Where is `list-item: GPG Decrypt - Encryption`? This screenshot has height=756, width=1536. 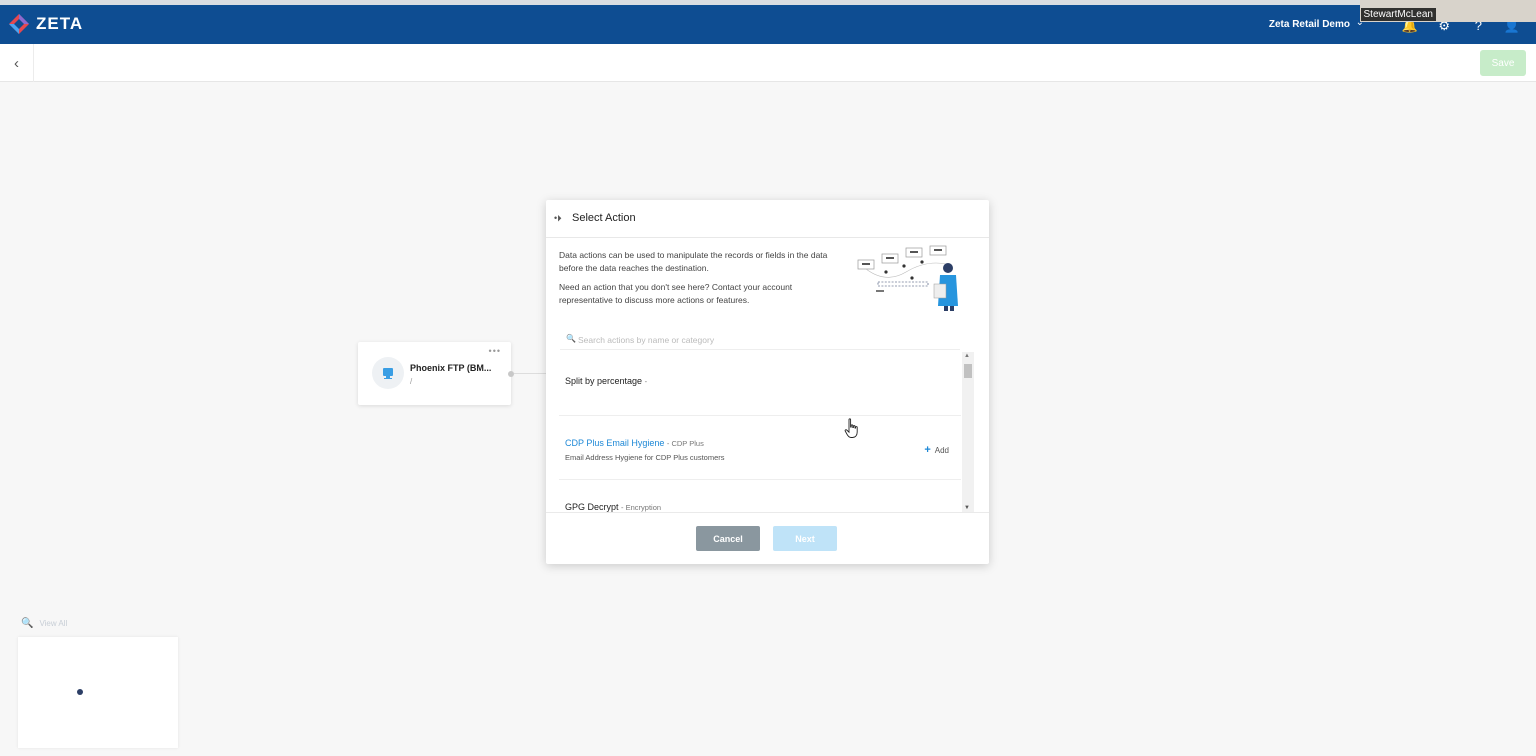 list-item: GPG Decrypt - Encryption is located at coordinates (760, 496).